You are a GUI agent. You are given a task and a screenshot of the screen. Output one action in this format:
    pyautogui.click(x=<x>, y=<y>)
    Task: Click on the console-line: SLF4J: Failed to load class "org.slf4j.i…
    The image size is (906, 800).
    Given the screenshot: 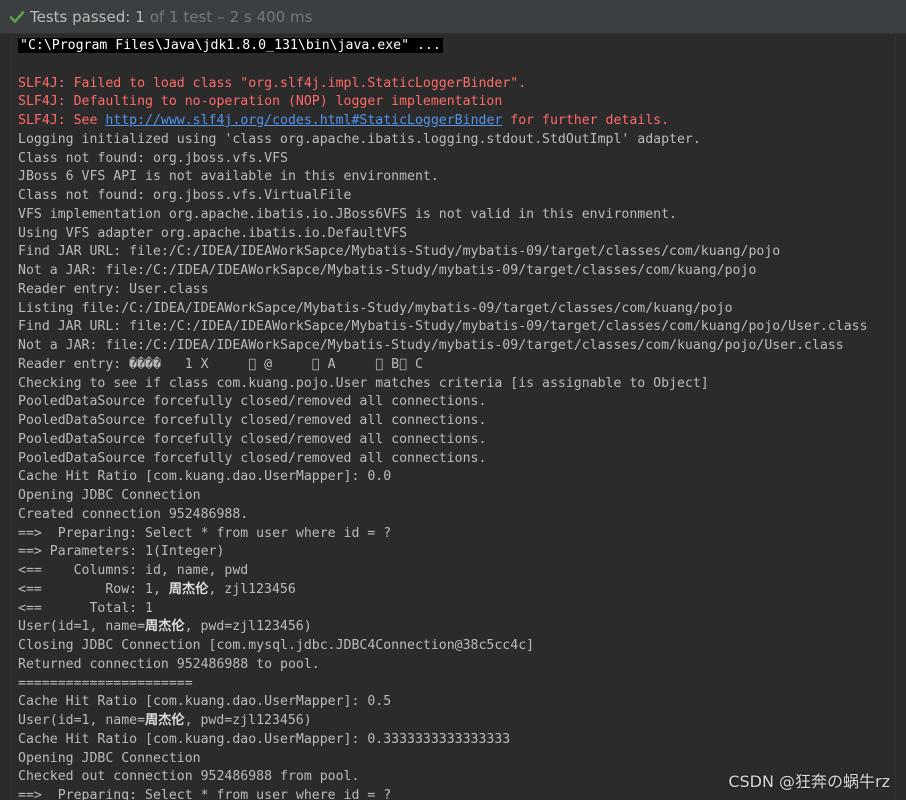 What is the action you would take?
    pyautogui.click(x=443, y=84)
    